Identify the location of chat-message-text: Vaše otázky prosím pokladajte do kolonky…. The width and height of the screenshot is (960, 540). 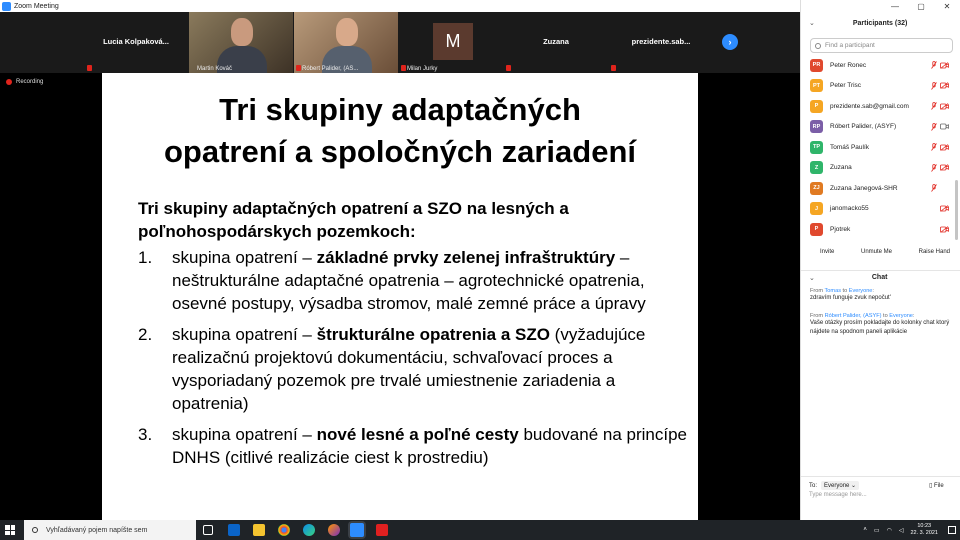
(880, 327).